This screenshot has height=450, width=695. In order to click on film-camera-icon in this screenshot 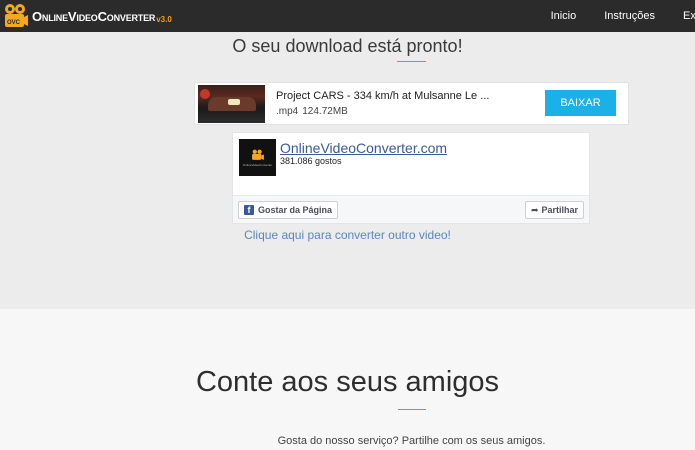, I will do `click(257, 154)`.